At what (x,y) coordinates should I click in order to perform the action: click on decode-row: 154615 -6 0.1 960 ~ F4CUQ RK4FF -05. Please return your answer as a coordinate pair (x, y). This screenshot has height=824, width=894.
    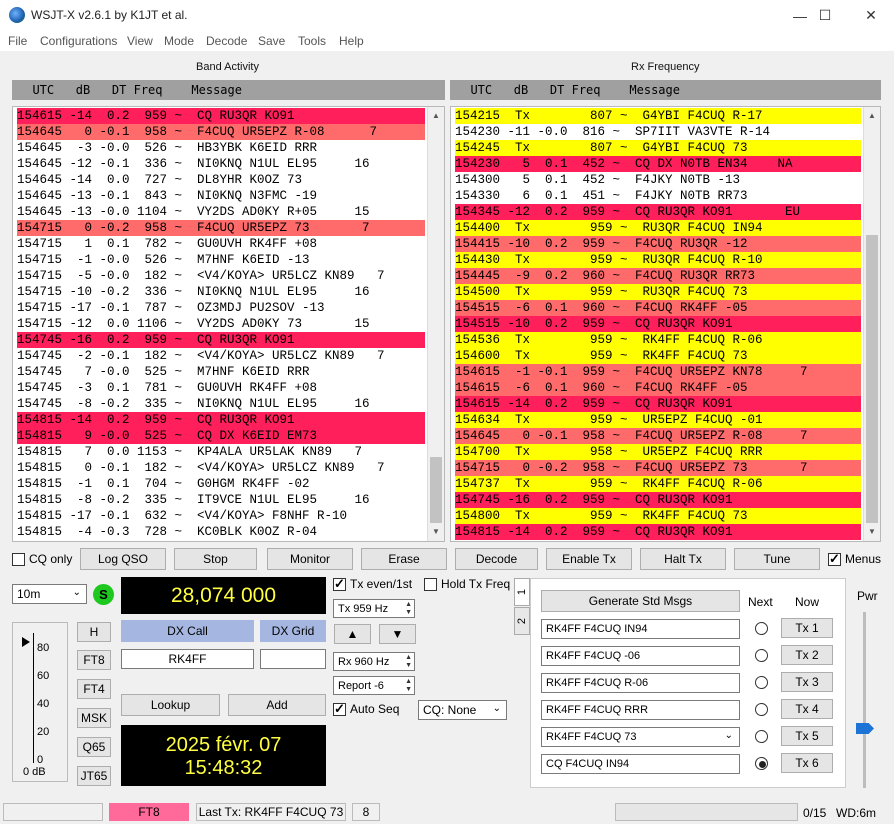
    Looking at the image, I should click on (658, 388).